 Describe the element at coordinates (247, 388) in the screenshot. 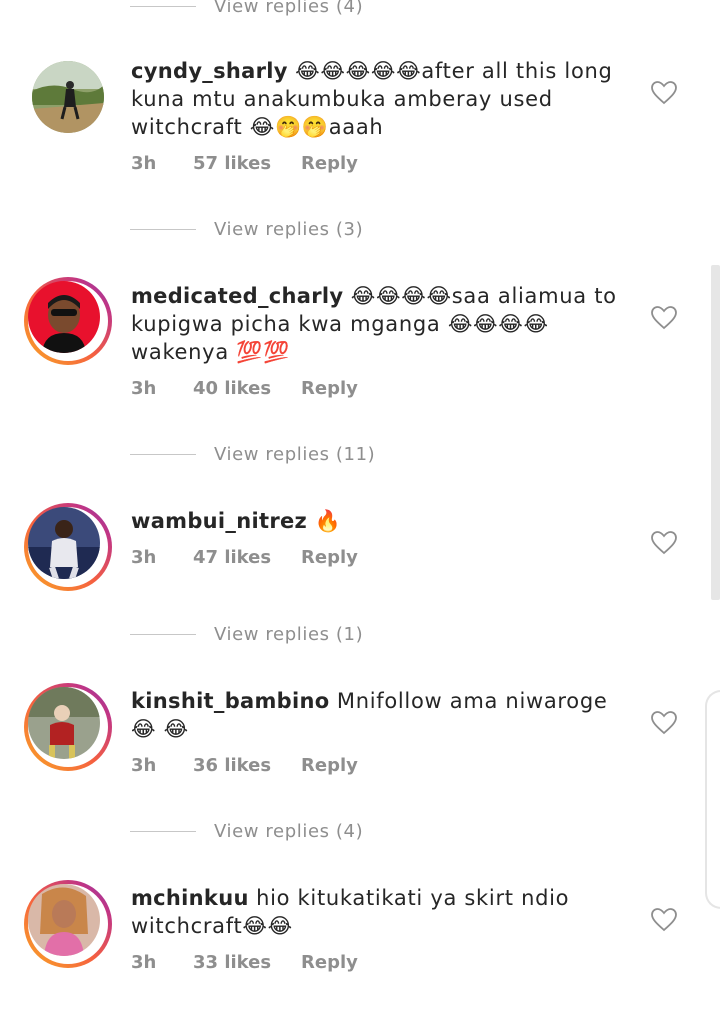

I see `comment-likes: 40 likes` at that location.